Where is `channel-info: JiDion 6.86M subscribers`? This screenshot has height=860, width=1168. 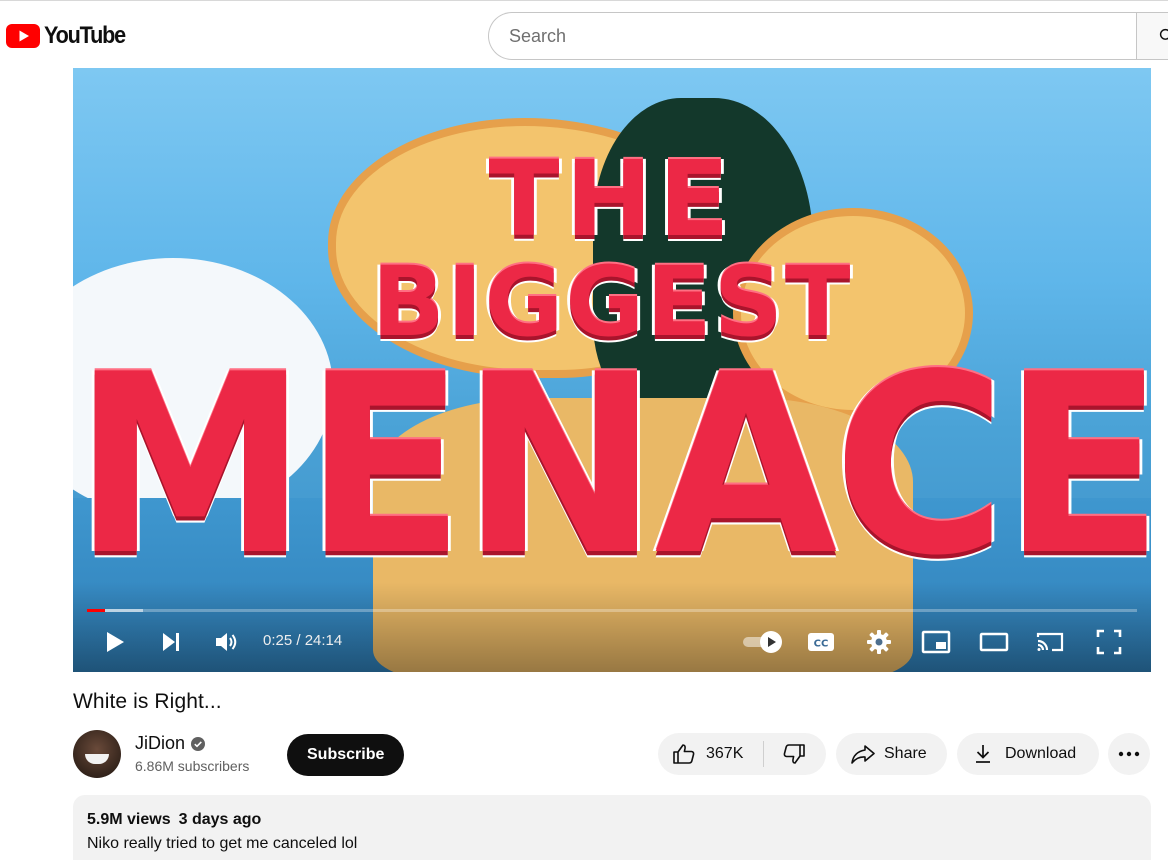 channel-info: JiDion 6.86M subscribers is located at coordinates (192, 753).